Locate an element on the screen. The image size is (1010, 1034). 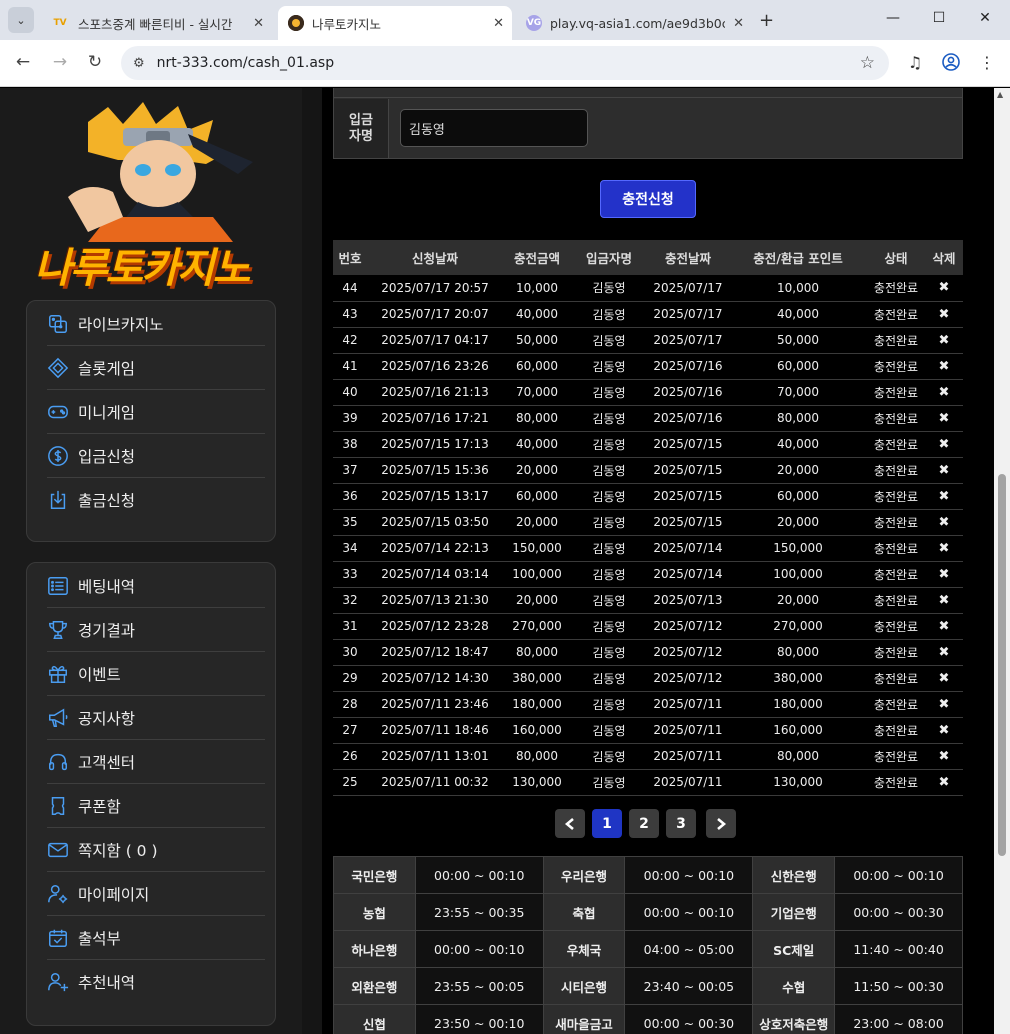
browser-tab-3: VG play.vq-asia1.com/ae9d3b0c2c ✕ is located at coordinates (634, 23).